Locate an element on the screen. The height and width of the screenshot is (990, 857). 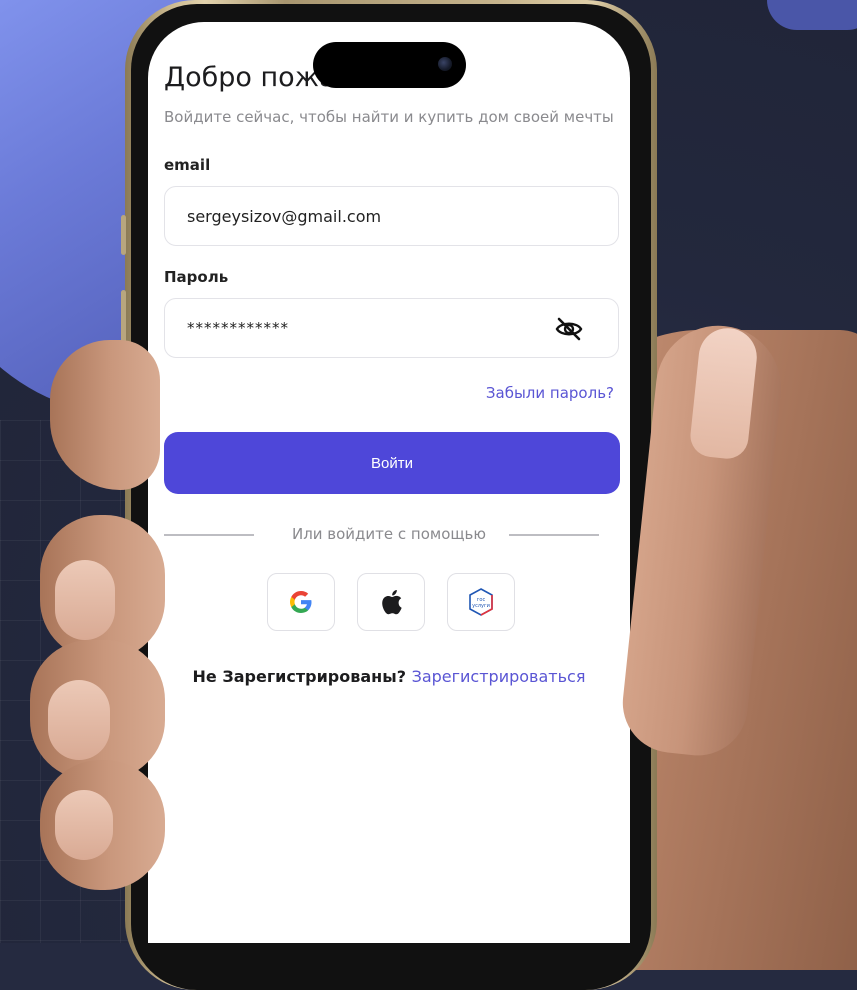
dynamic-island is located at coordinates (389, 65).